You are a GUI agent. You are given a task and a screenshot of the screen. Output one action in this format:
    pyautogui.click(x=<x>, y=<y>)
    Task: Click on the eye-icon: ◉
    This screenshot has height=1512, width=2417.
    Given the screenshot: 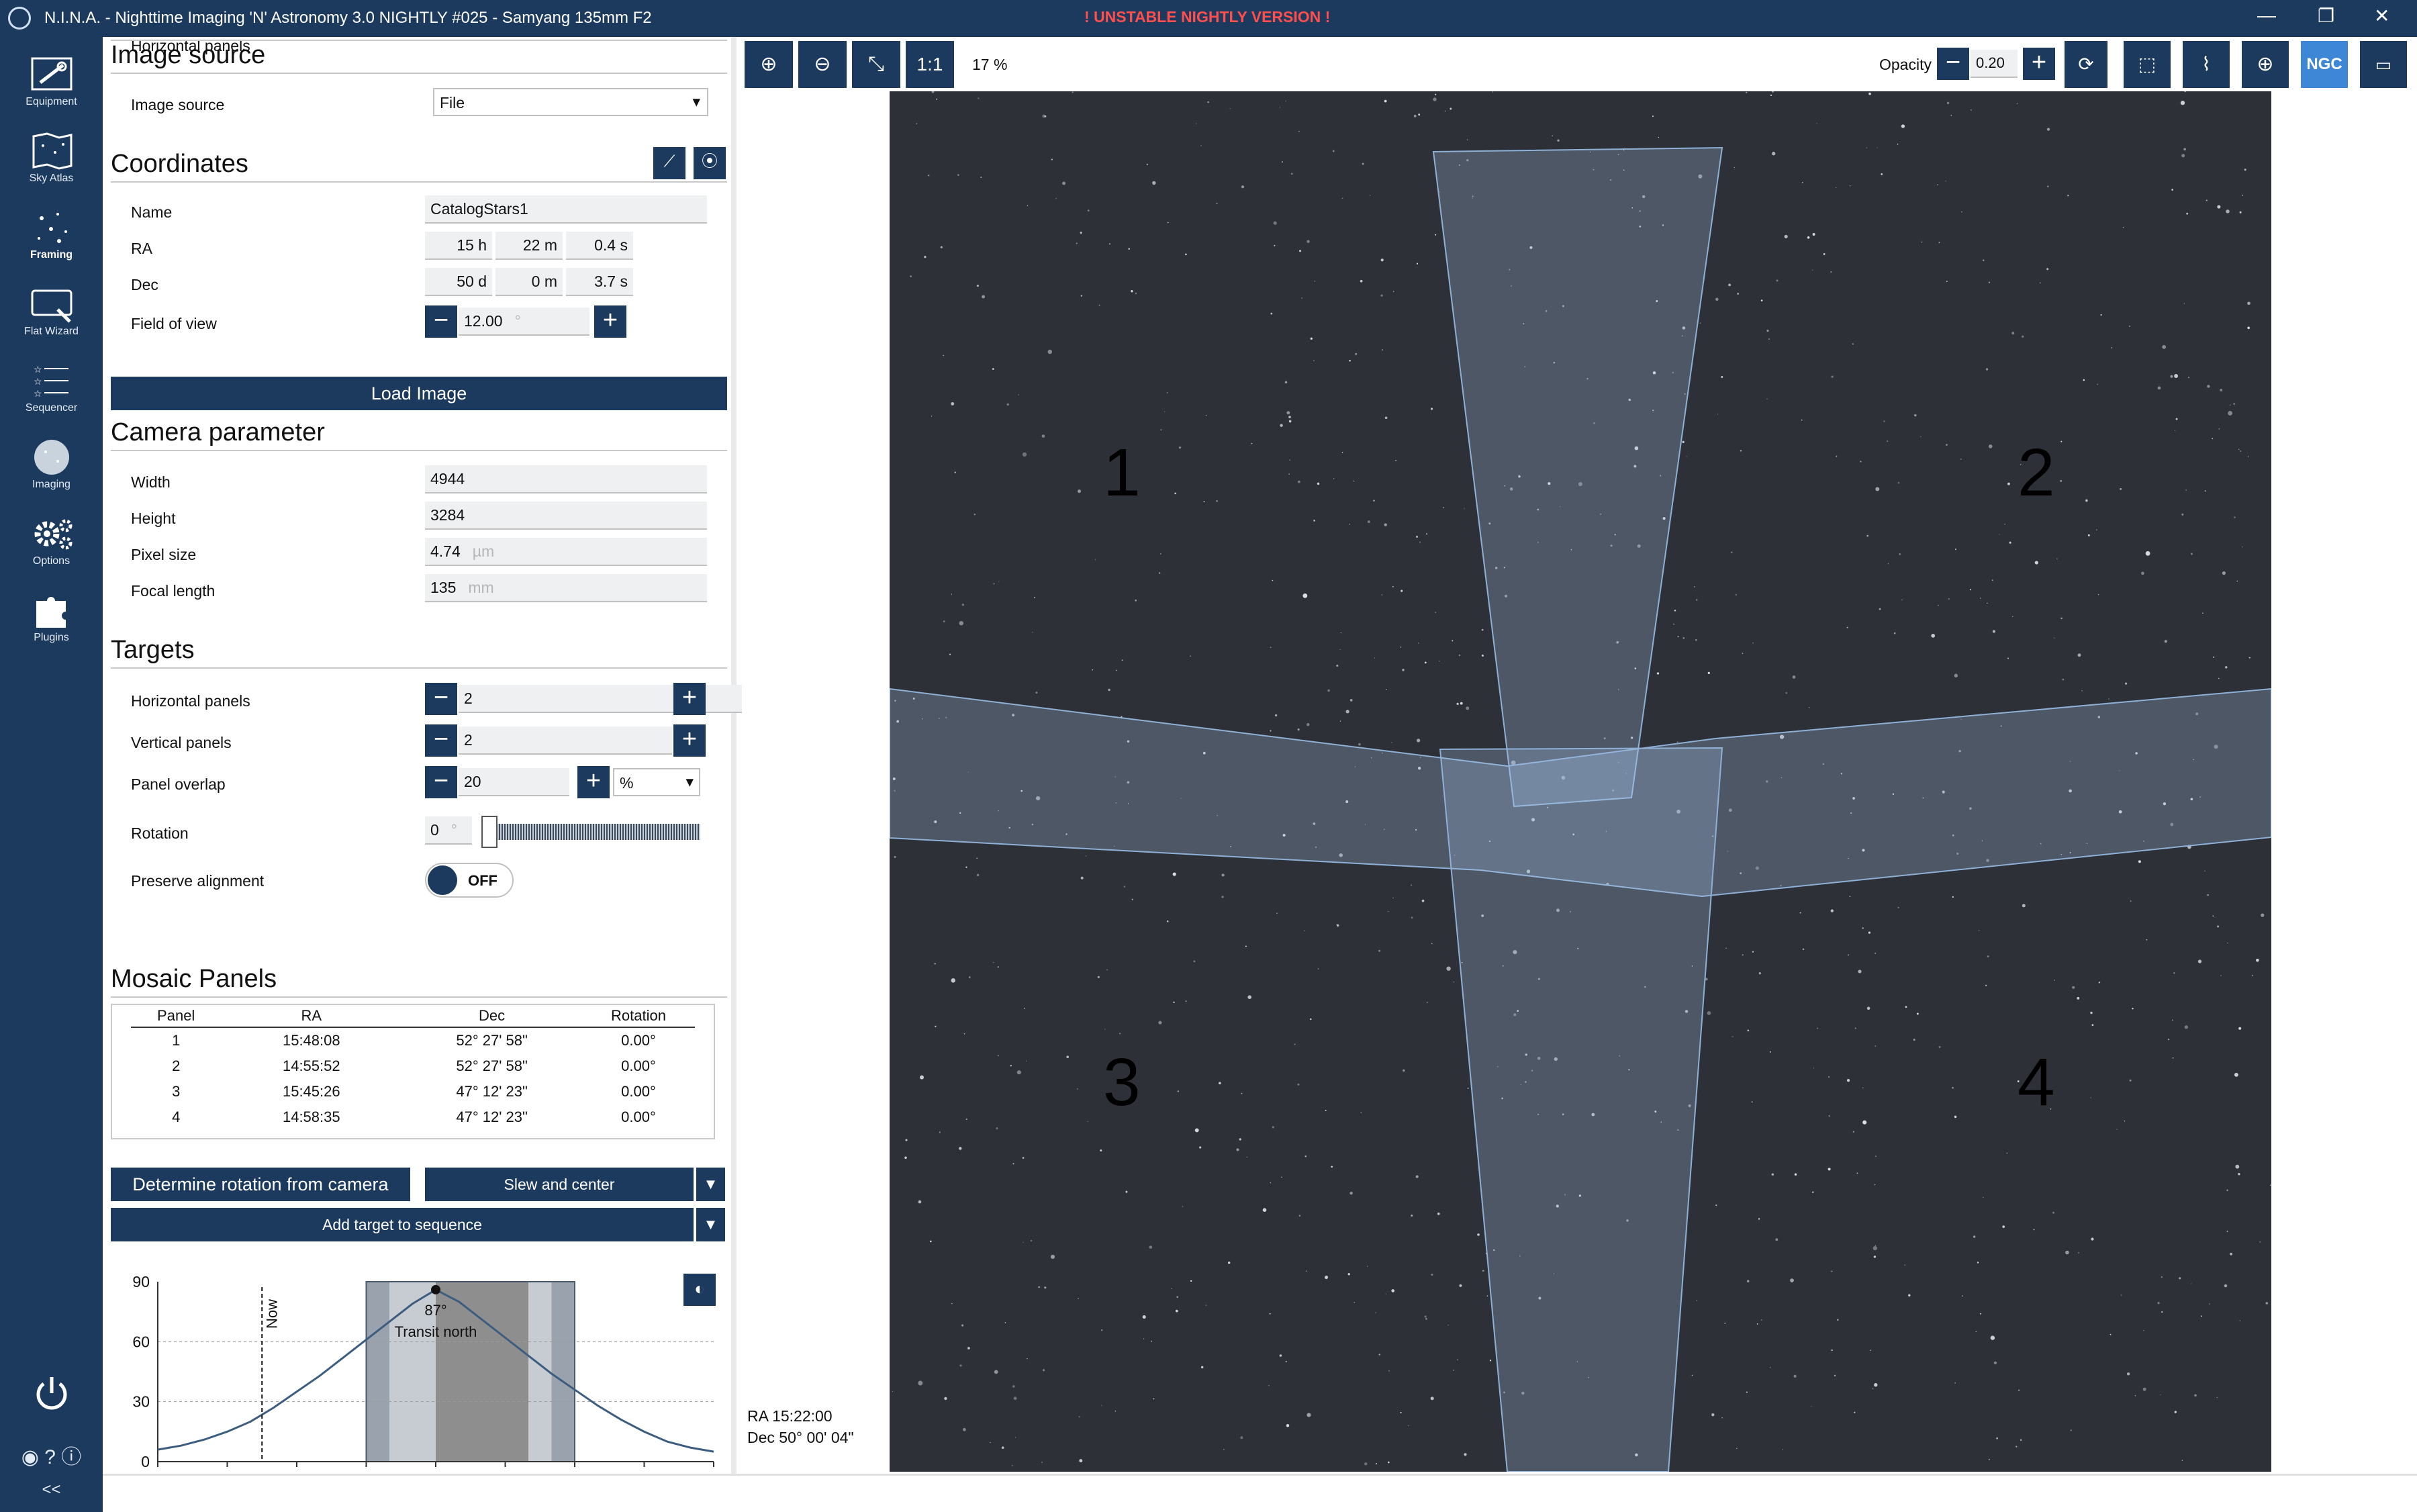 What is the action you would take?
    pyautogui.click(x=30, y=1457)
    